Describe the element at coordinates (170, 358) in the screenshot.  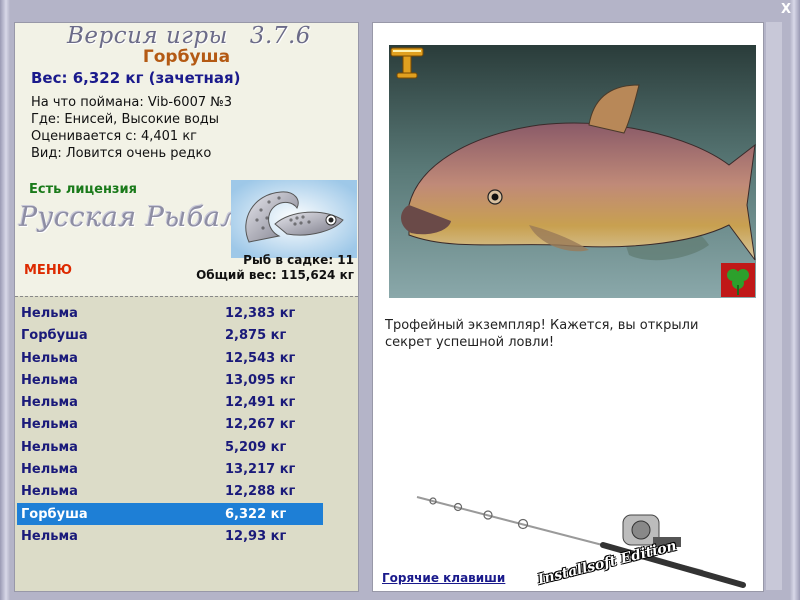
I see `catch-row: Нельма 12,543 кг` at that location.